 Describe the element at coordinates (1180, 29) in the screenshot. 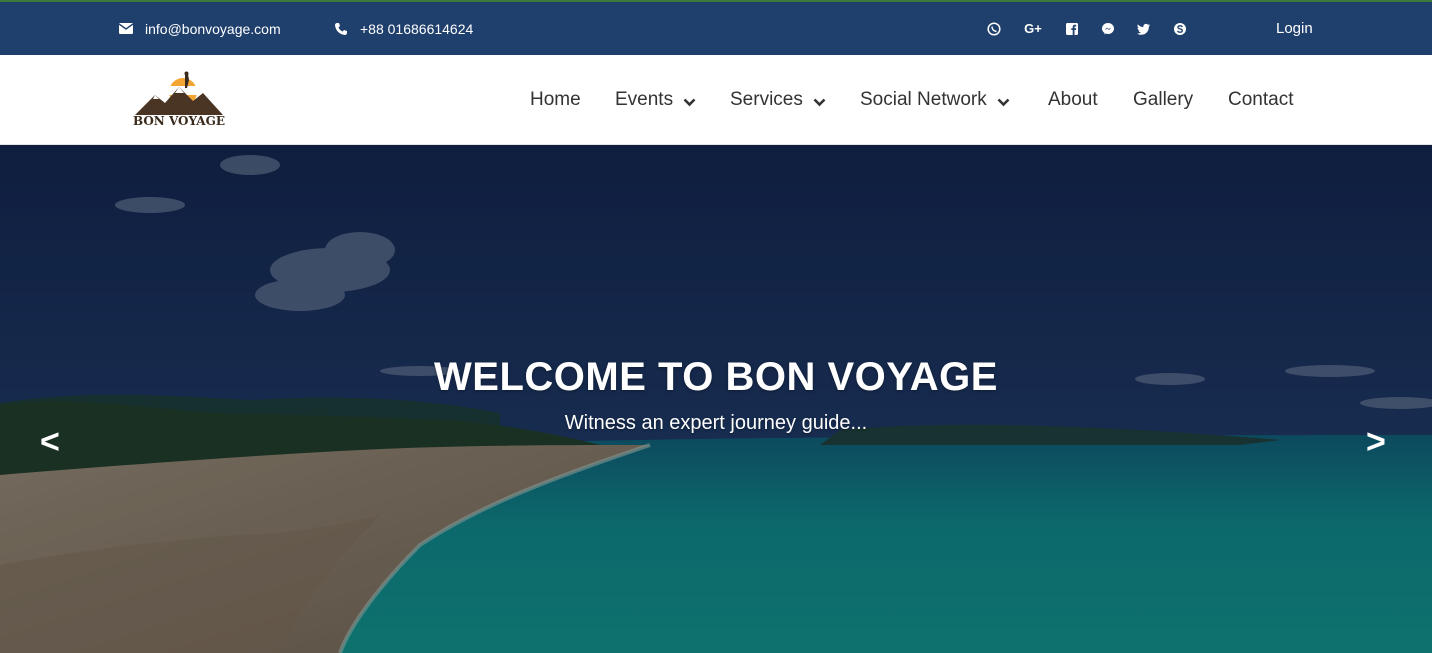

I see `skype-icon` at that location.